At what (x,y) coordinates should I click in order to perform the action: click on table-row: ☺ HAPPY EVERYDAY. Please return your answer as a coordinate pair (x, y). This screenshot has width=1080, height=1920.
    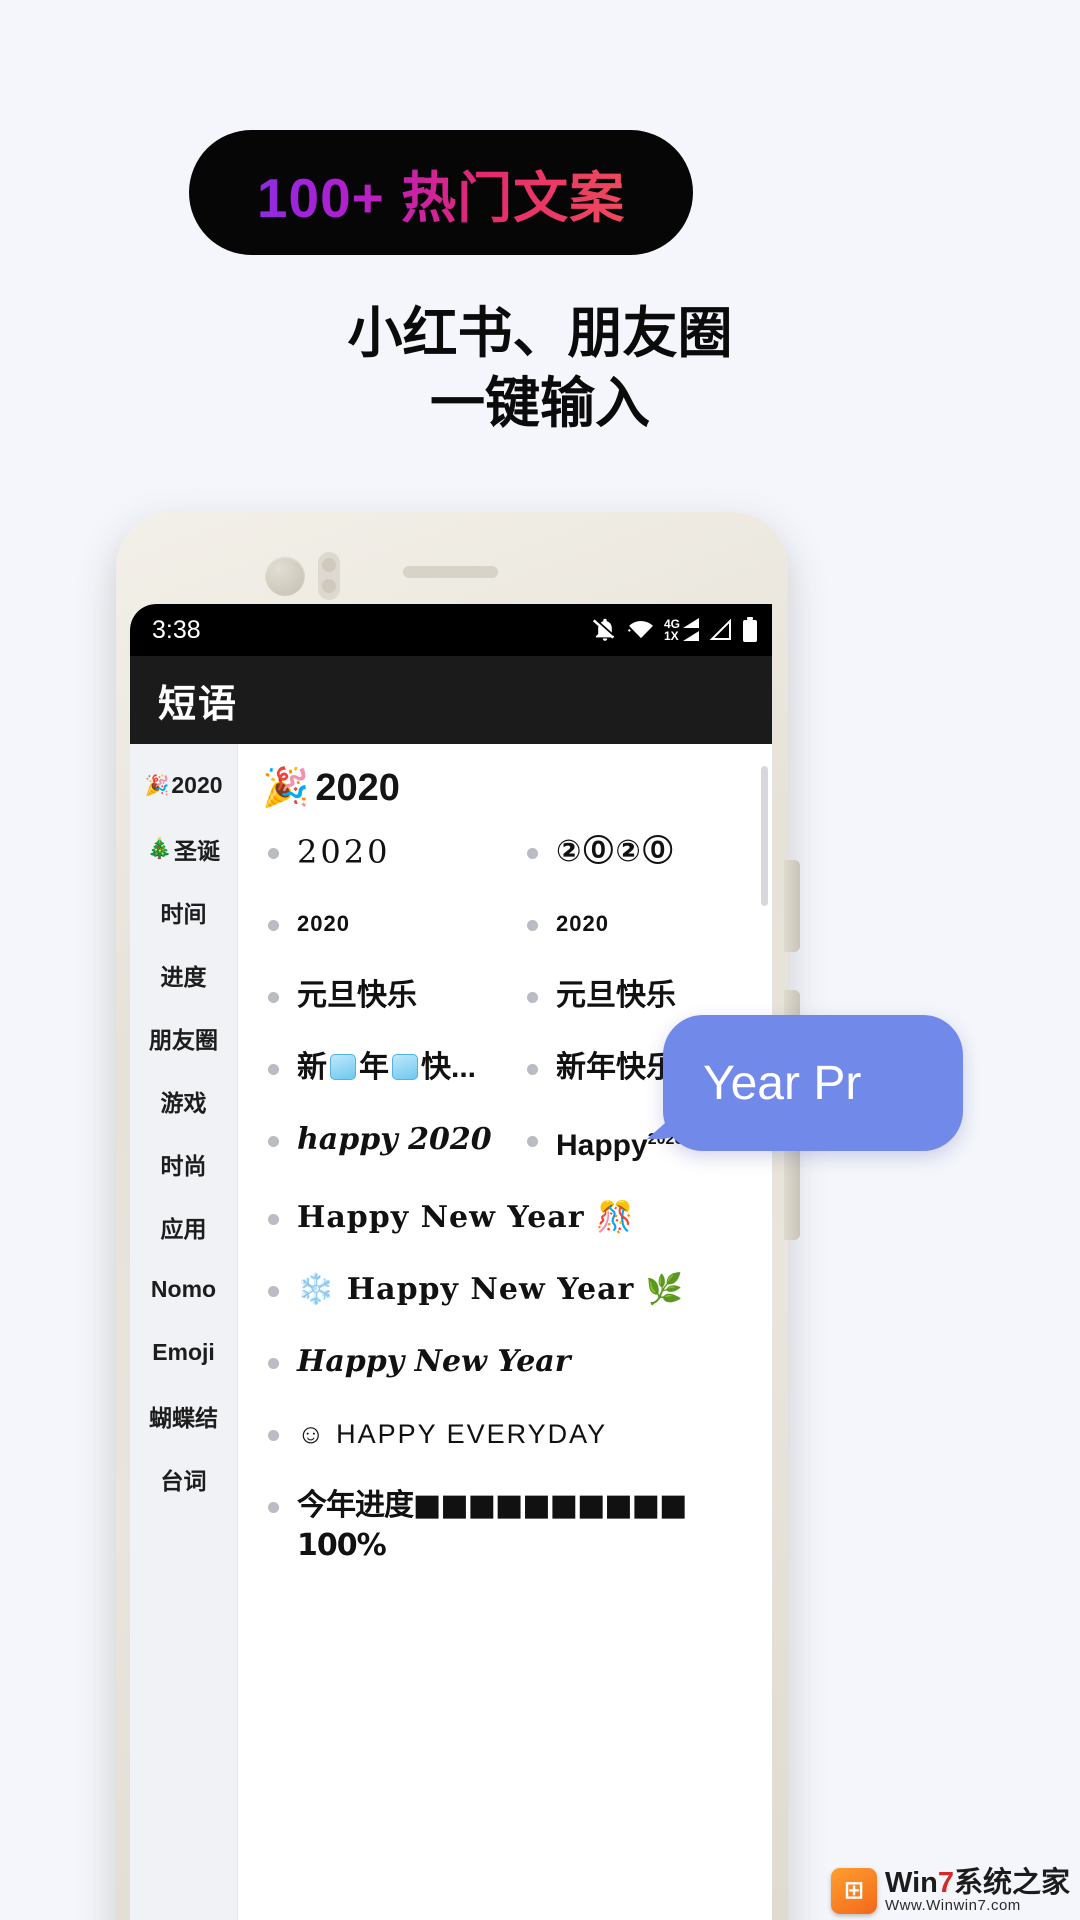
    Looking at the image, I should click on (513, 1434).